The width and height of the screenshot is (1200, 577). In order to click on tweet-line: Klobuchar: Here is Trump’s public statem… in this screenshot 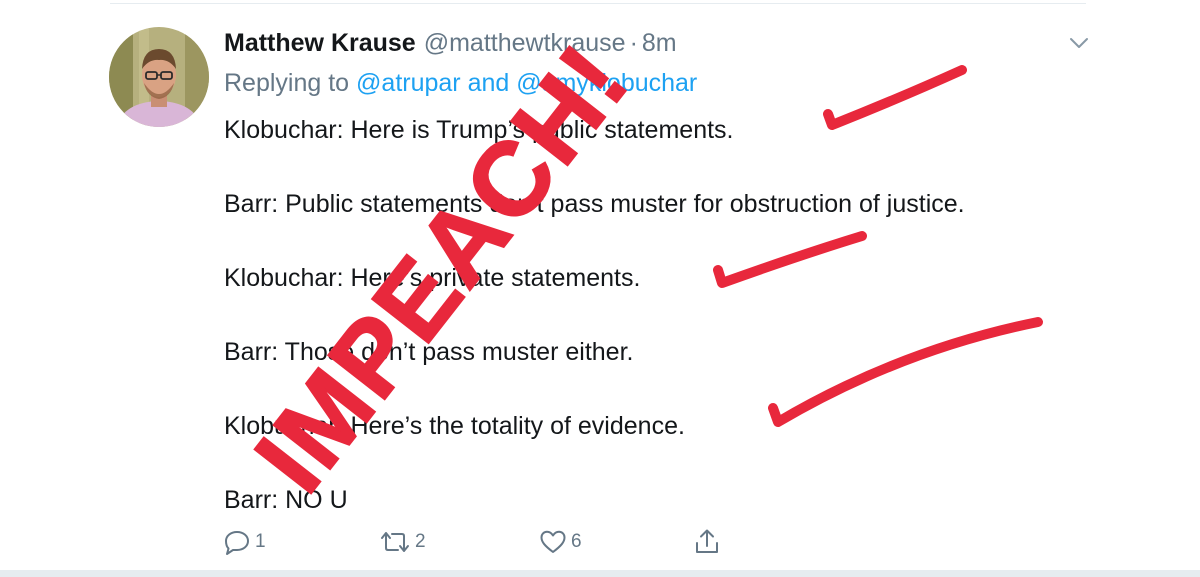, I will do `click(479, 130)`.